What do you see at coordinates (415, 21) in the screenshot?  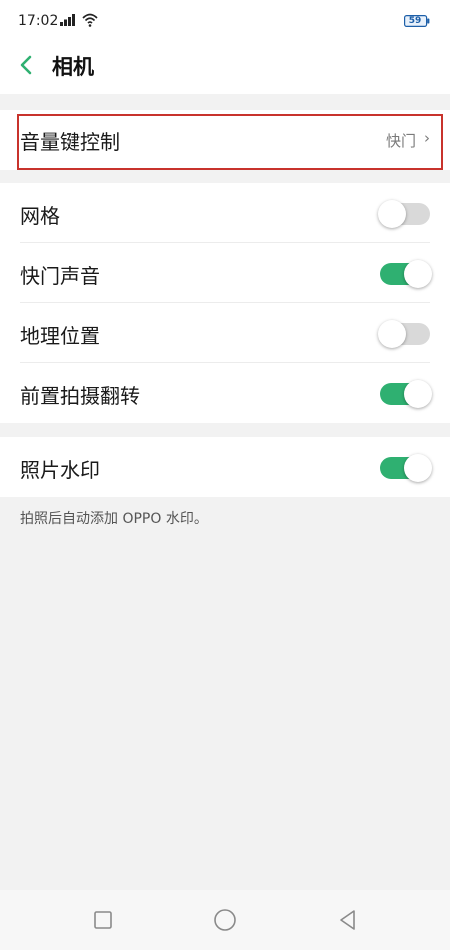 I see `battery-level: 59` at bounding box center [415, 21].